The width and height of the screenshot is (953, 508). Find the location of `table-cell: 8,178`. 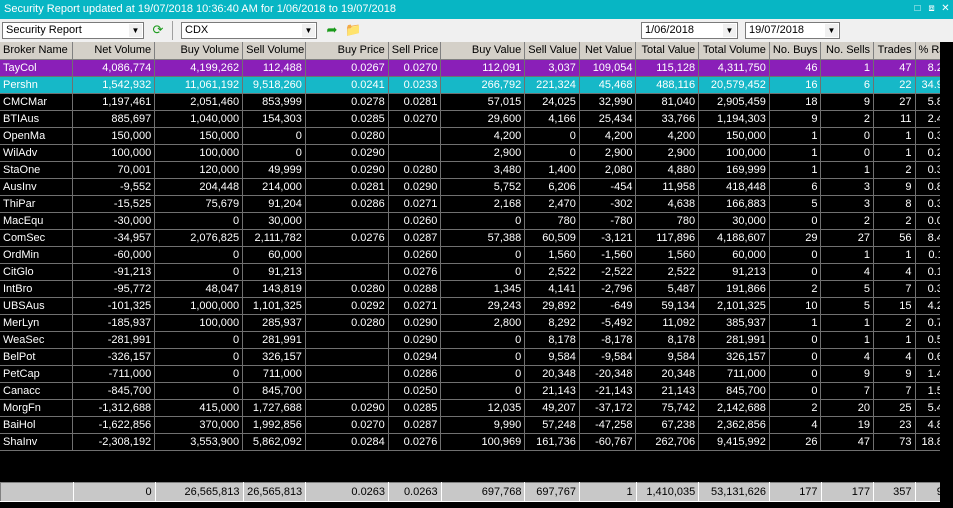

table-cell: 8,178 is located at coordinates (552, 340).